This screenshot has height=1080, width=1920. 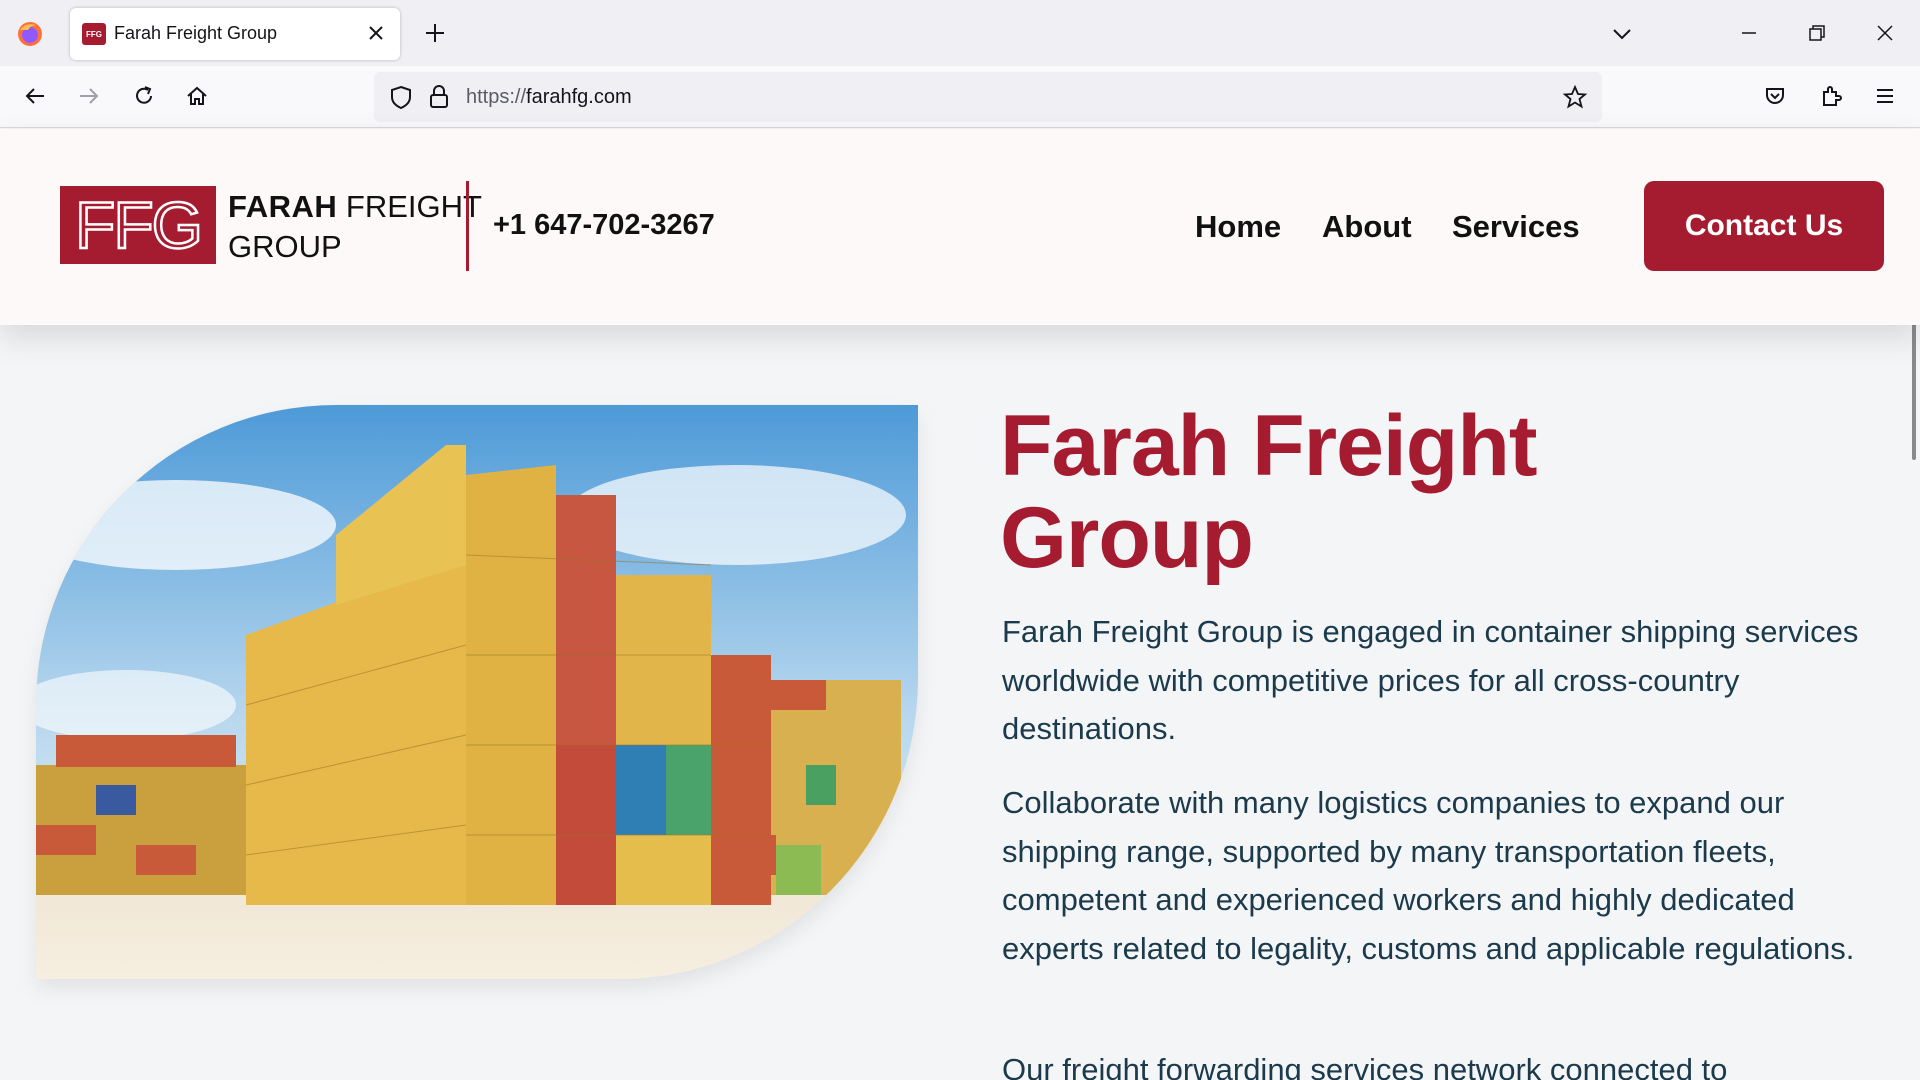 I want to click on page-scrollbar, so click(x=1914, y=387).